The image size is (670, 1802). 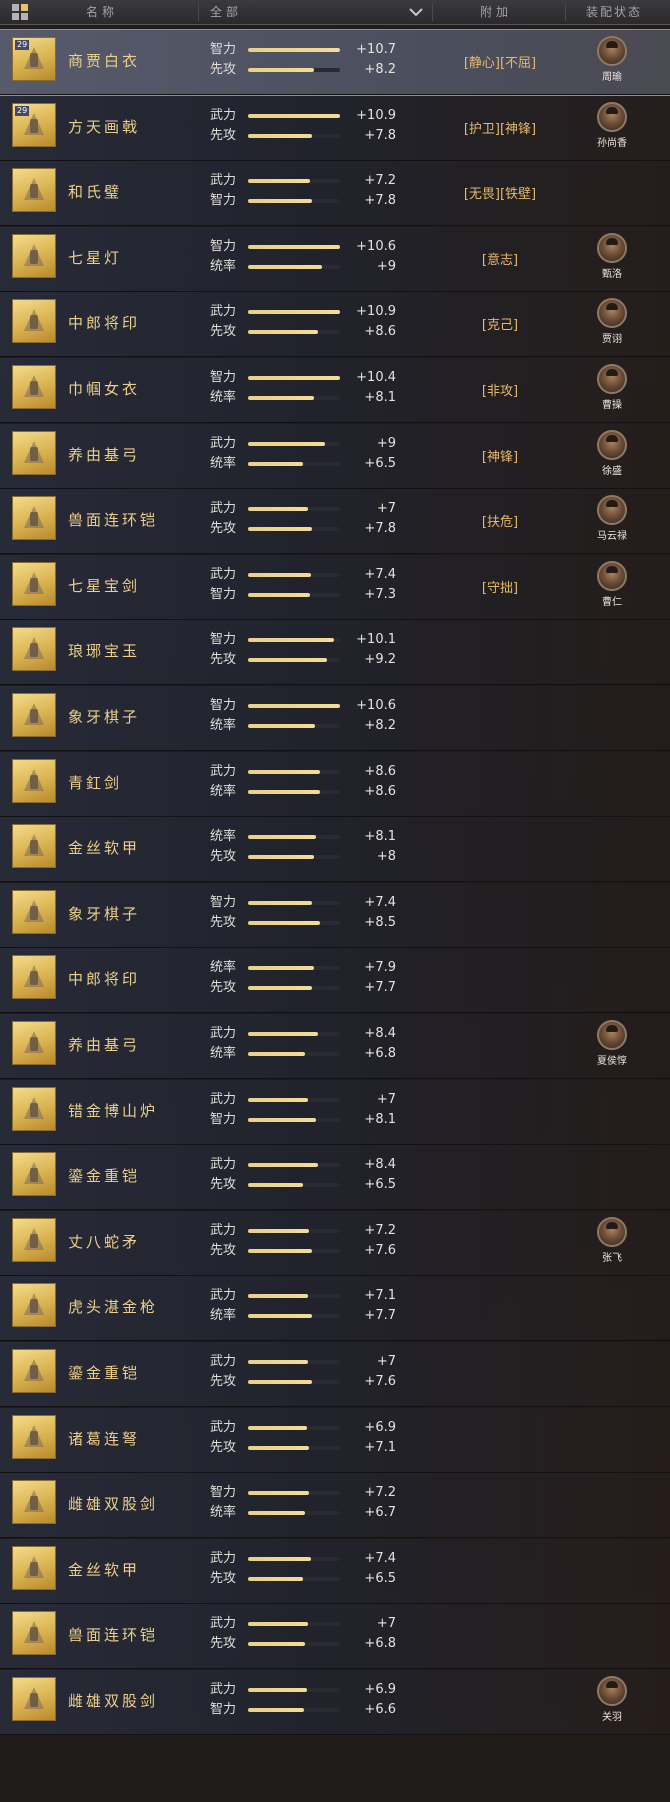 What do you see at coordinates (303, 247) in the screenshot?
I see `stat-primary: 智力 +10.6` at bounding box center [303, 247].